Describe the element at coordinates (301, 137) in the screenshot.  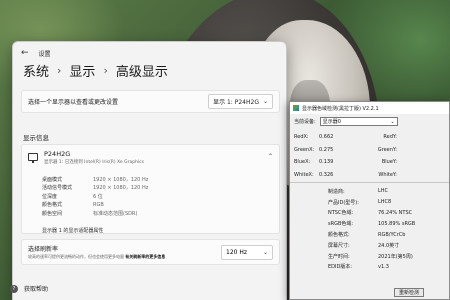
I see `coord-label: RedX:` at that location.